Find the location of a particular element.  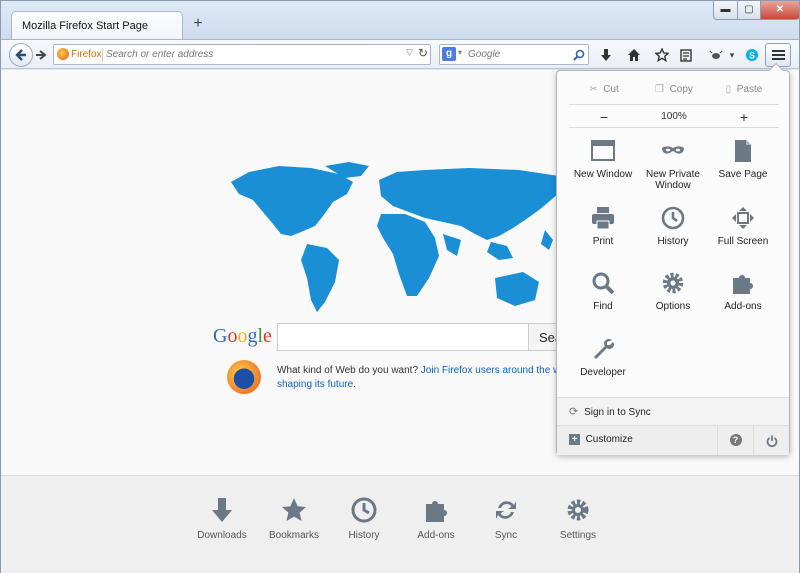

bookmarks-list-icon is located at coordinates (686, 55).